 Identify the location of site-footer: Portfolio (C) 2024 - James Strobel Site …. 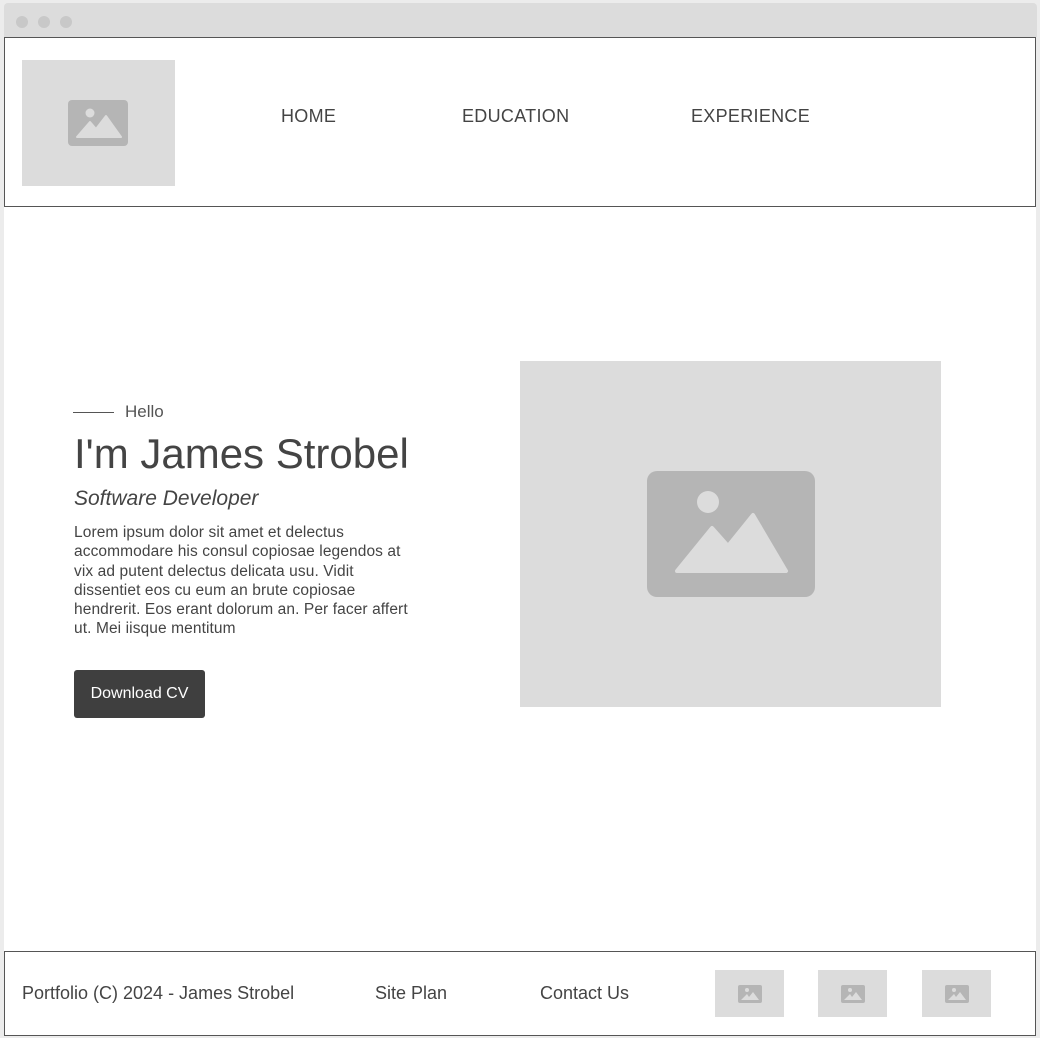
(520, 993).